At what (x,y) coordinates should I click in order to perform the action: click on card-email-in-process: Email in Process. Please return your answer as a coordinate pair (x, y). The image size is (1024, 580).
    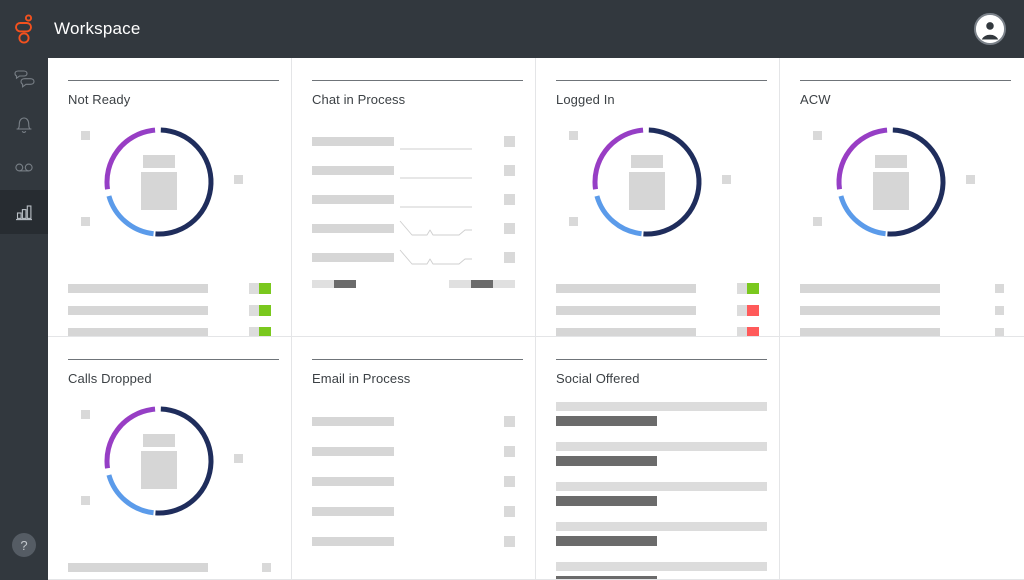
    Looking at the image, I should click on (414, 458).